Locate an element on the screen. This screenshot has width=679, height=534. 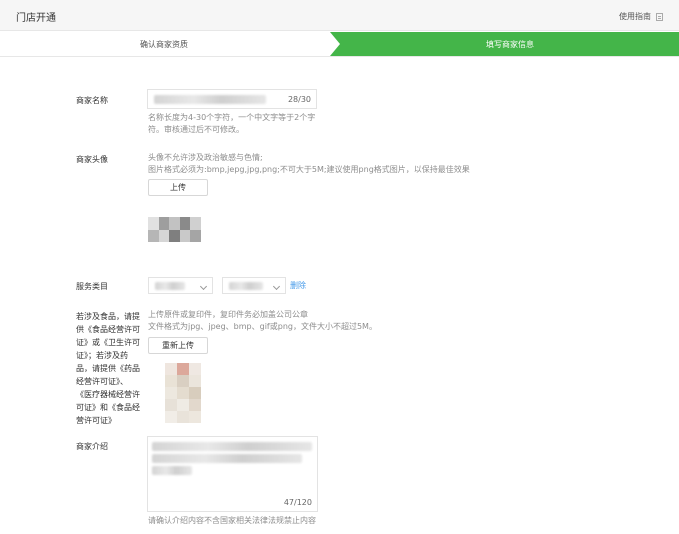
guide-link: 使用指南 is located at coordinates (641, 16).